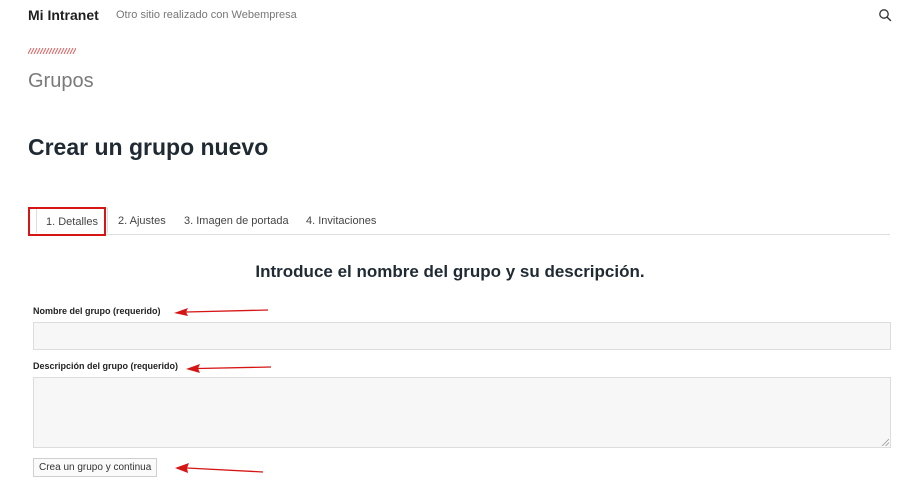 This screenshot has width=900, height=497. What do you see at coordinates (142, 220) in the screenshot?
I see `tab-settings: 2. Ajustes` at bounding box center [142, 220].